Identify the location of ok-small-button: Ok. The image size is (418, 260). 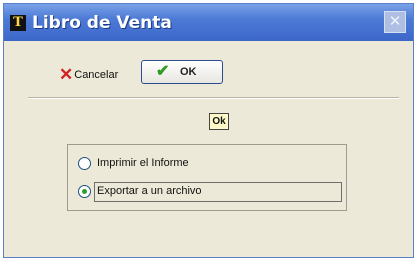
(219, 121).